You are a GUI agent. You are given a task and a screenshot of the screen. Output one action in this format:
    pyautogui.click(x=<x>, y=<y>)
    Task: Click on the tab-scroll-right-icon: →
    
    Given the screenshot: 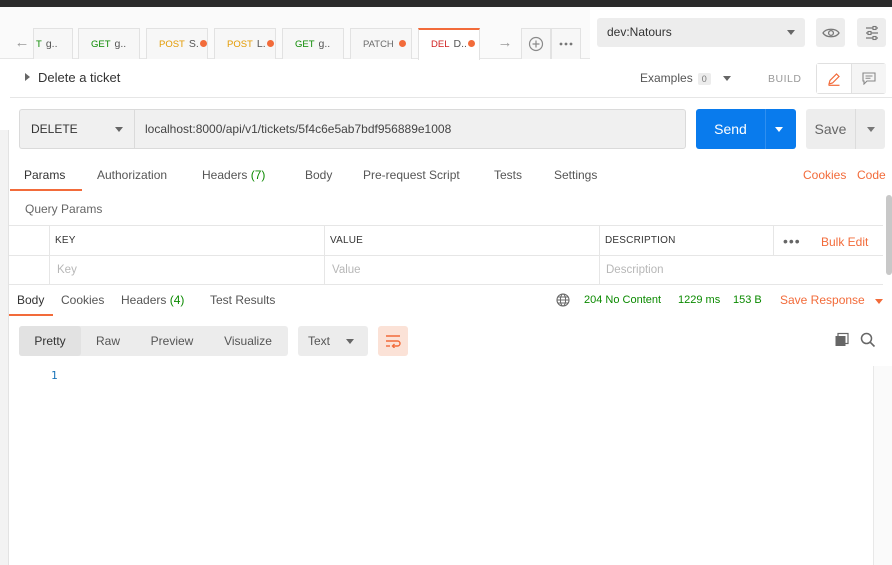 What is the action you would take?
    pyautogui.click(x=505, y=43)
    